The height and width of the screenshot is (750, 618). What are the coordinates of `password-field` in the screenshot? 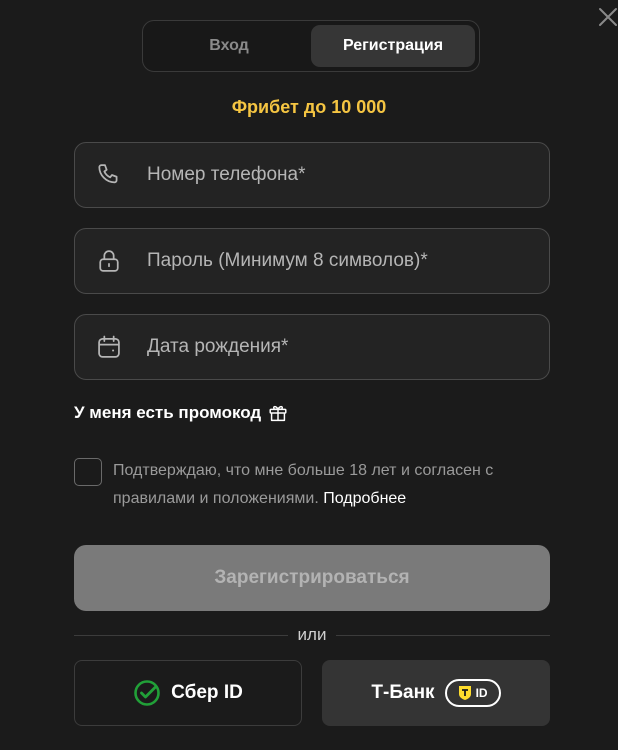 It's located at (312, 261).